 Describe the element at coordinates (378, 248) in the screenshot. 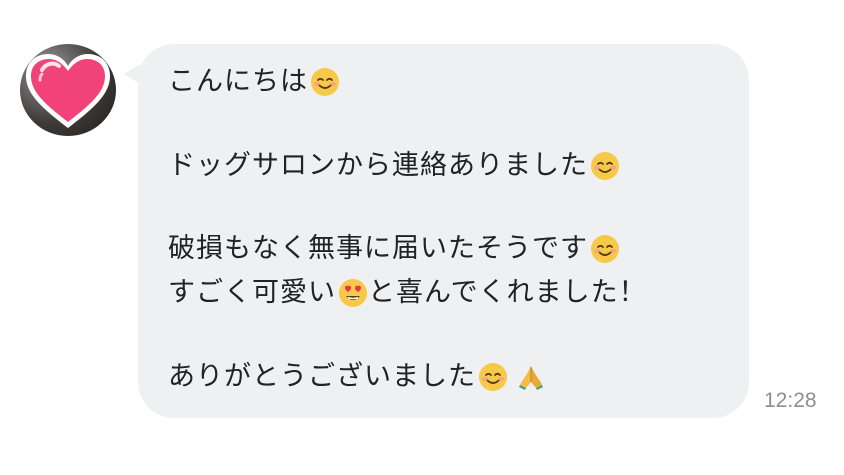

I see `message-text: 破損もなく無事に届いたそうです` at that location.